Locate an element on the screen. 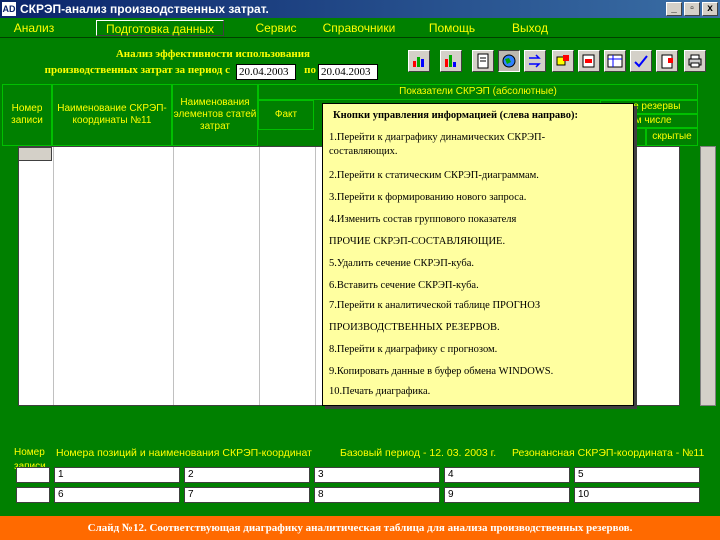 This screenshot has height=540, width=720. popup-line: ПРОИЗВОДСТВЕННЫХ РЕЗЕРВОВ. is located at coordinates (414, 327).